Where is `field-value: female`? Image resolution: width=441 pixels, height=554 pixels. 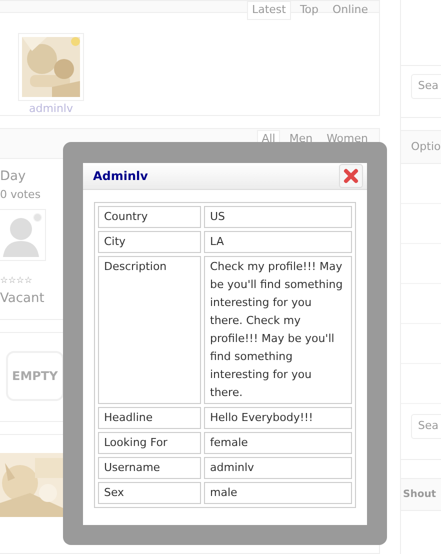 field-value: female is located at coordinates (278, 443).